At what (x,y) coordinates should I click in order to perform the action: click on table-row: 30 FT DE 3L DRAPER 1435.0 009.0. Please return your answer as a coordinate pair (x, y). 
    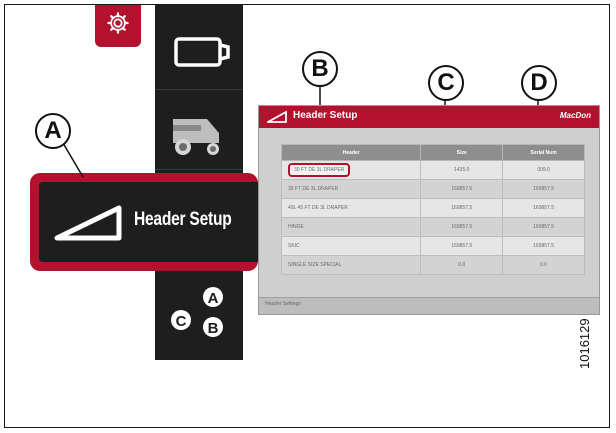
    Looking at the image, I should click on (432, 170).